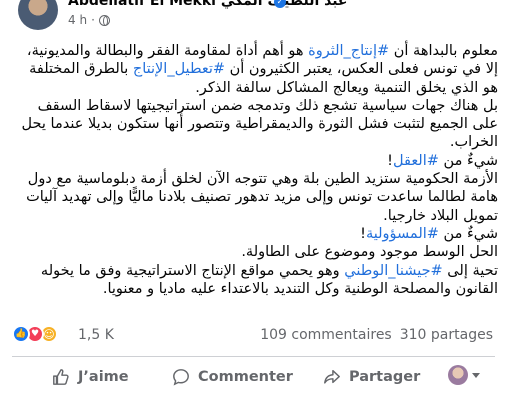  I want to click on paragraph-5: شيءٌ من #المسؤولية!, so click(255, 234).